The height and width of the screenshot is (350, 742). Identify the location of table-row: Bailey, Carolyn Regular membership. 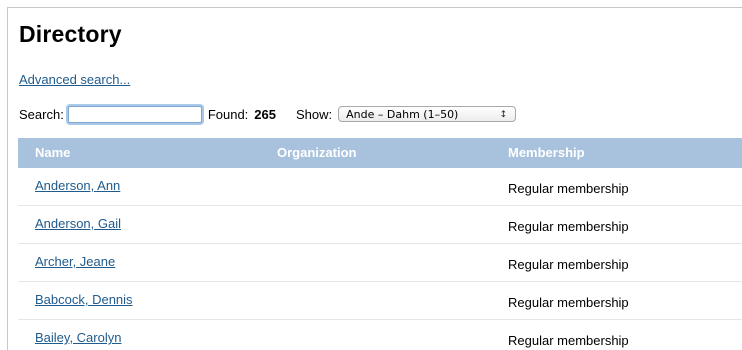
(380, 335).